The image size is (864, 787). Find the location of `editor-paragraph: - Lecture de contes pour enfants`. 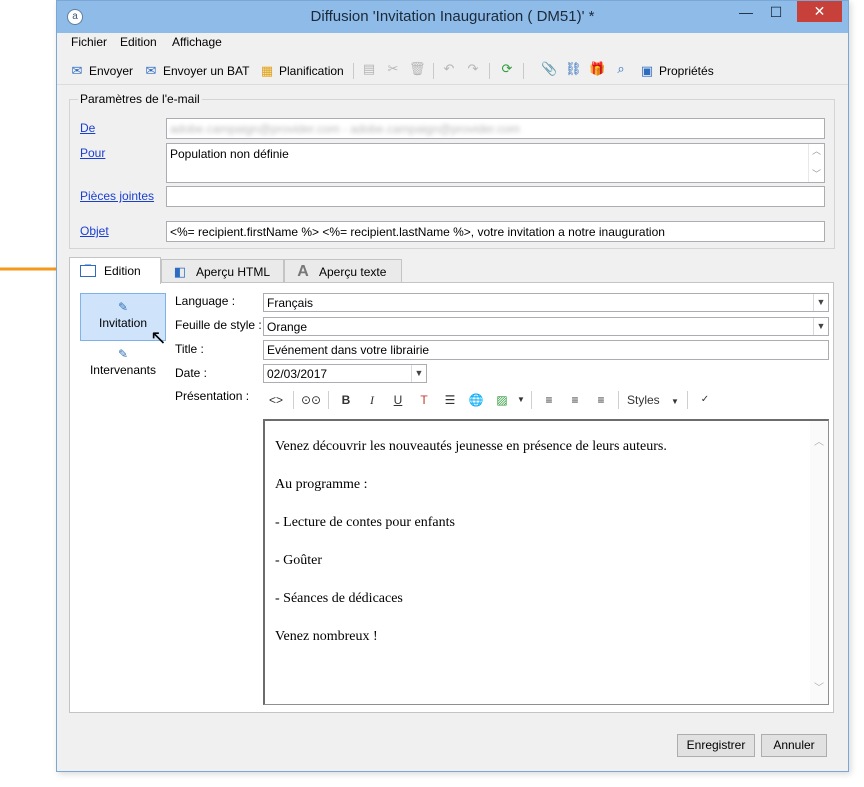

editor-paragraph: - Lecture de contes pour enfants is located at coordinates (365, 522).